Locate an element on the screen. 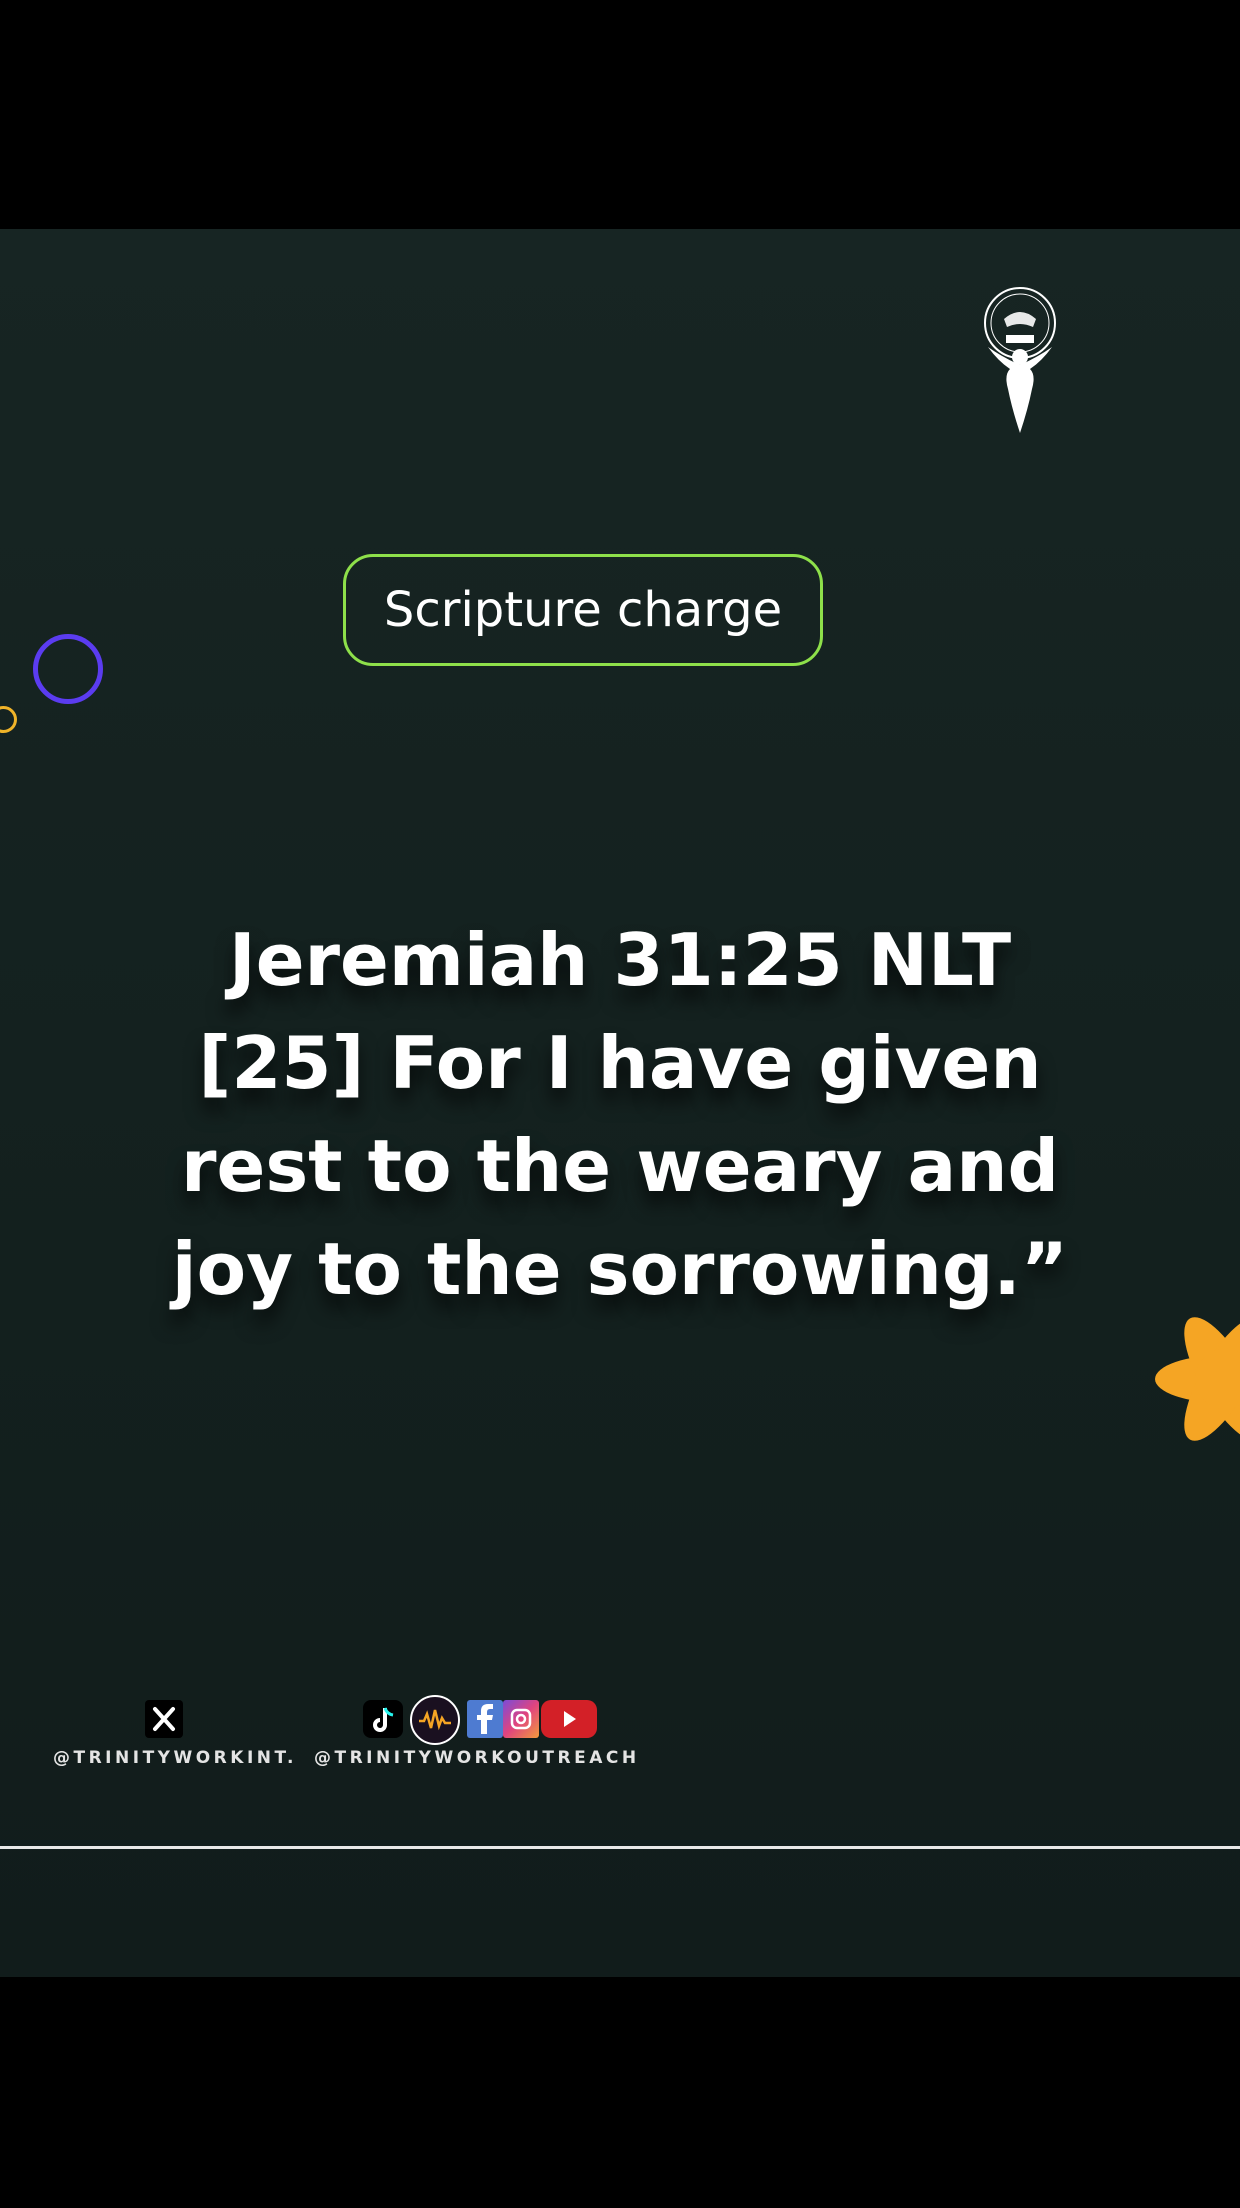  scripture-line: Jeremiah 31:25 NLT is located at coordinates (620, 960).